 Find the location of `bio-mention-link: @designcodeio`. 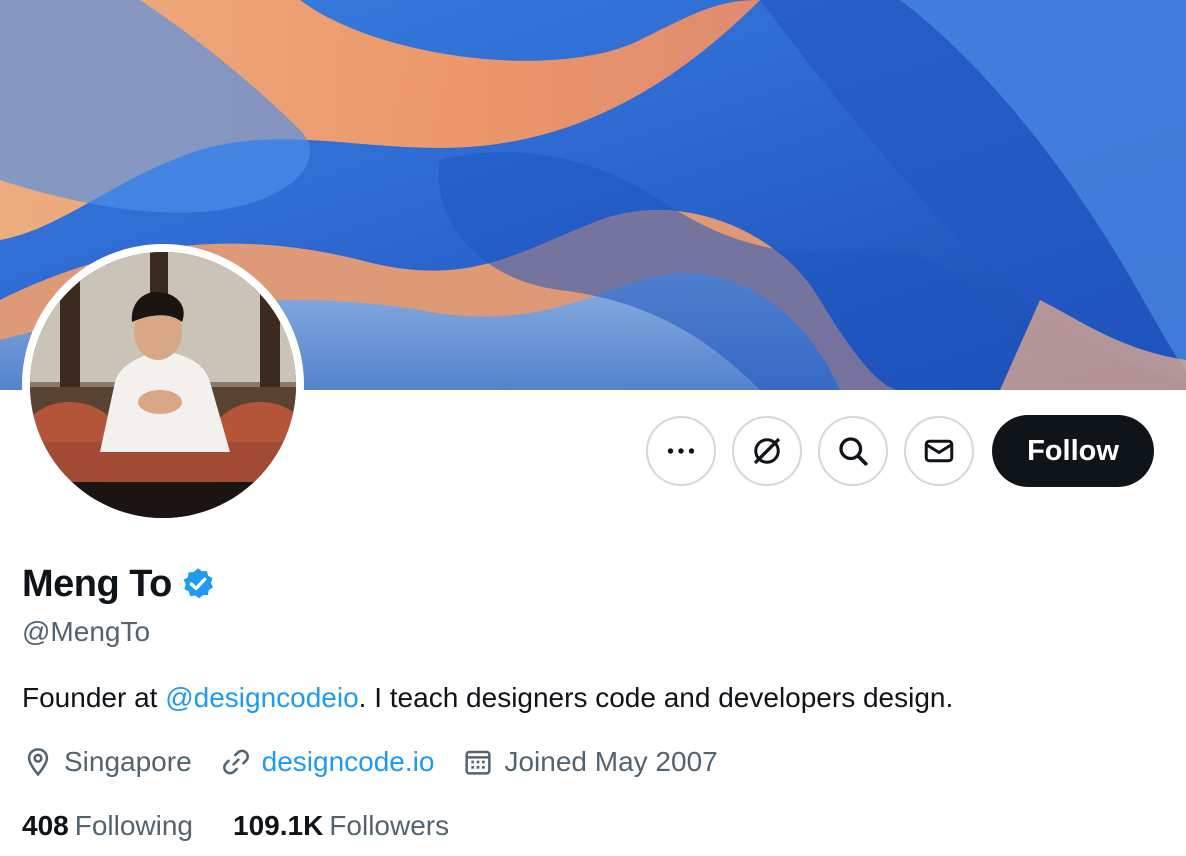

bio-mention-link: @designcodeio is located at coordinates (261, 697).